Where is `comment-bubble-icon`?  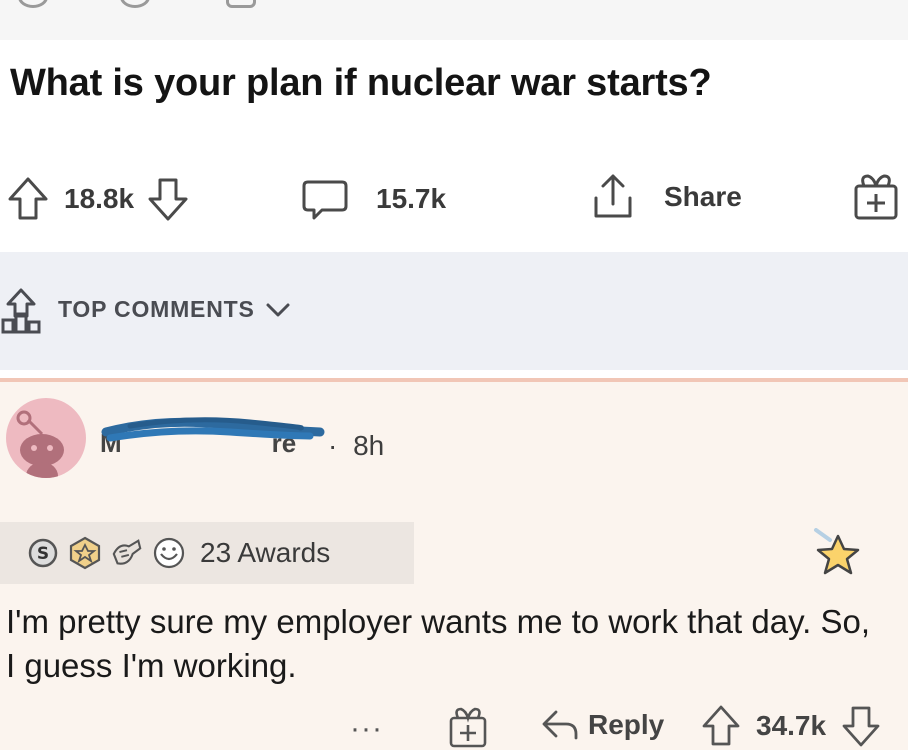 comment-bubble-icon is located at coordinates (325, 200).